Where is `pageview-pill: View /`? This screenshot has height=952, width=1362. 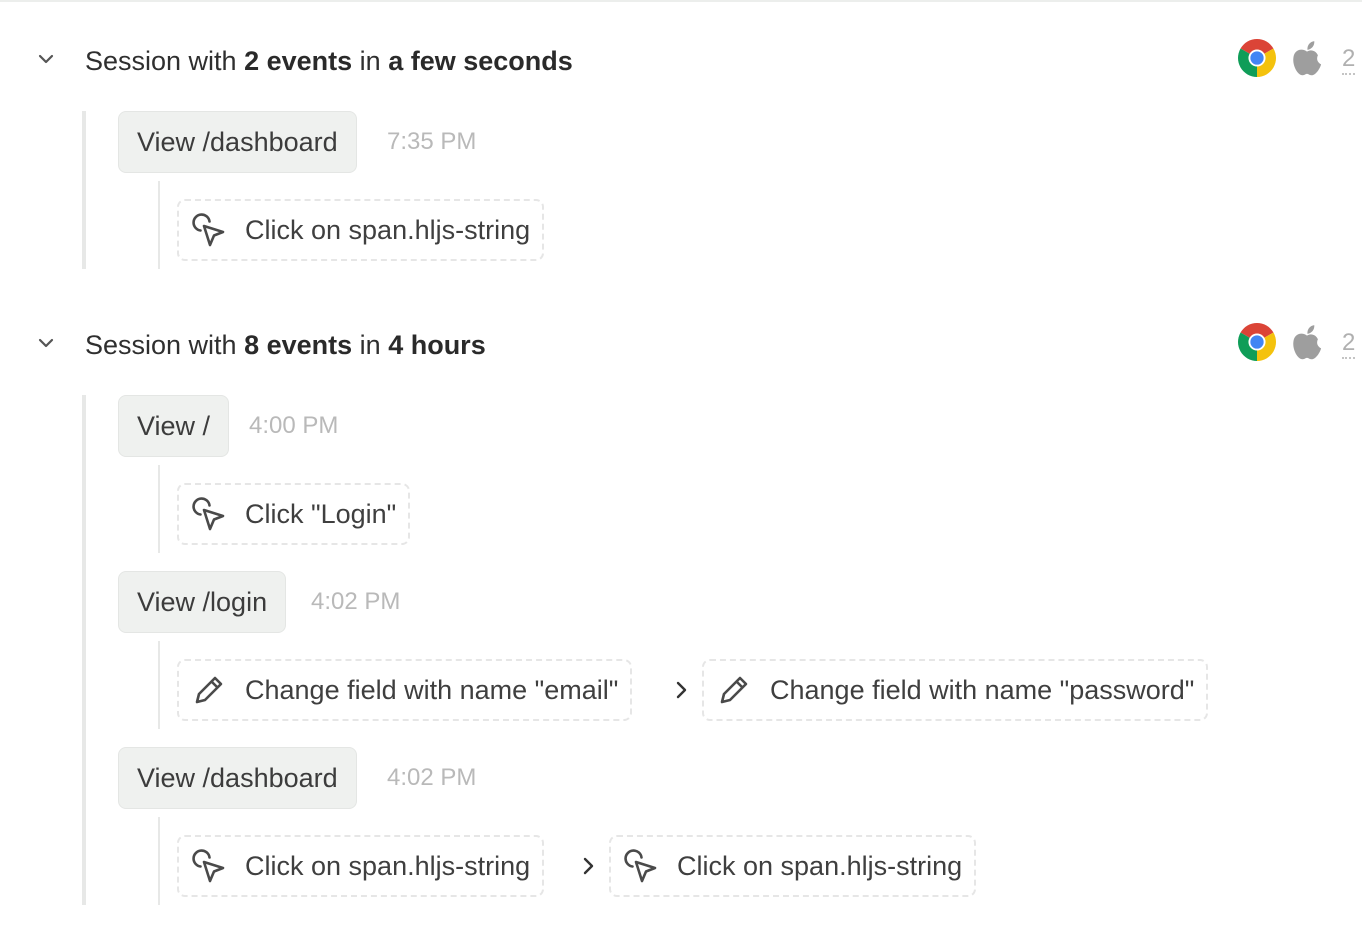
pageview-pill: View / is located at coordinates (174, 426).